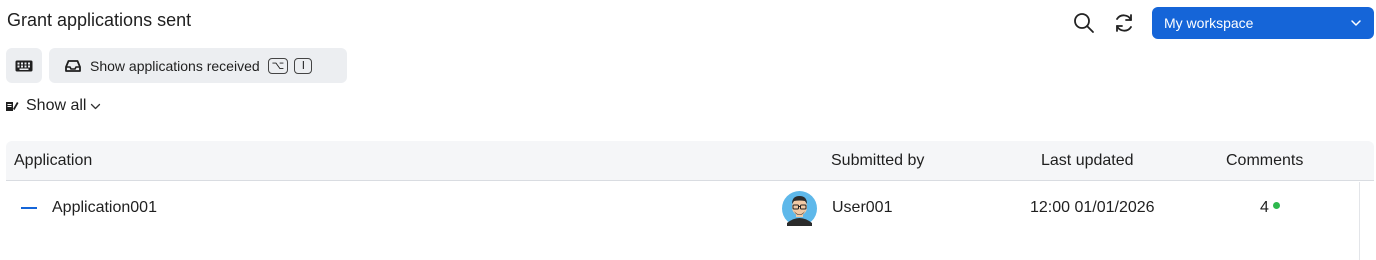  I want to click on column-header-submitted-by: Submitted by, so click(877, 161).